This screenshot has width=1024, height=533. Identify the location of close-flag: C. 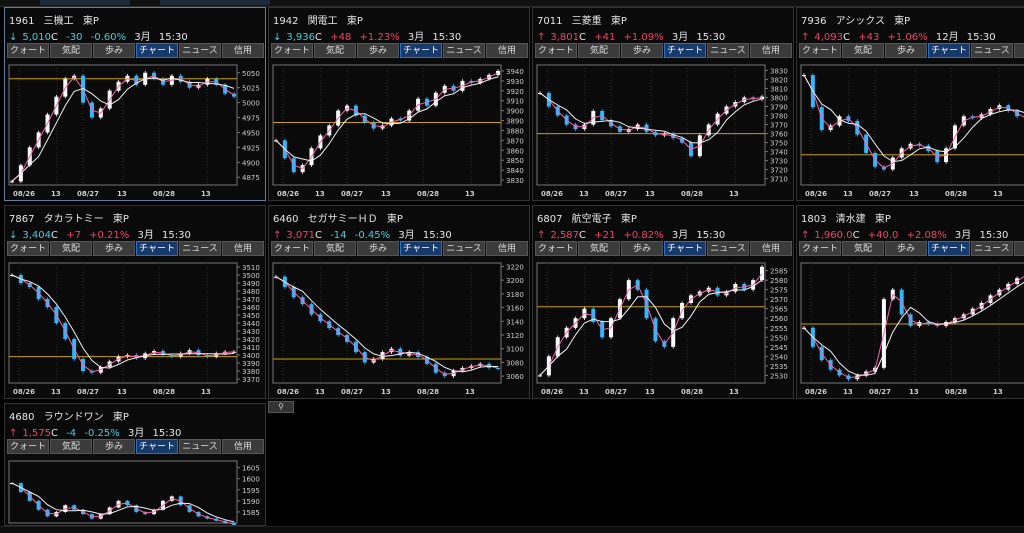
(319, 235).